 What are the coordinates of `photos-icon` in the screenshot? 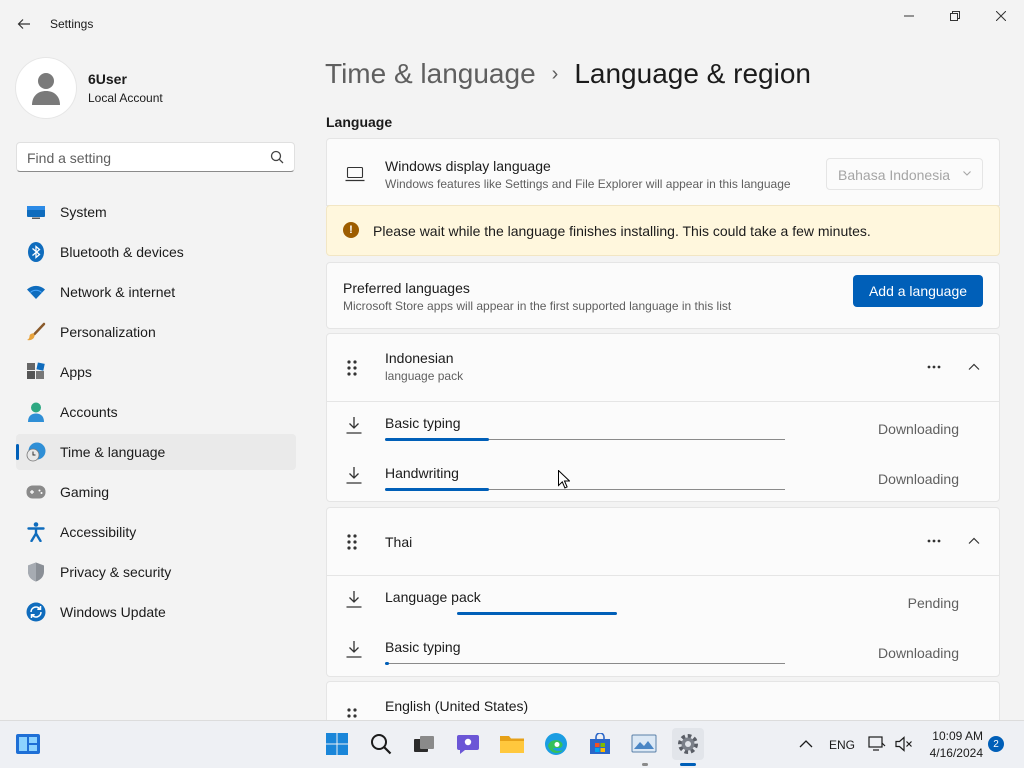 It's located at (644, 743).